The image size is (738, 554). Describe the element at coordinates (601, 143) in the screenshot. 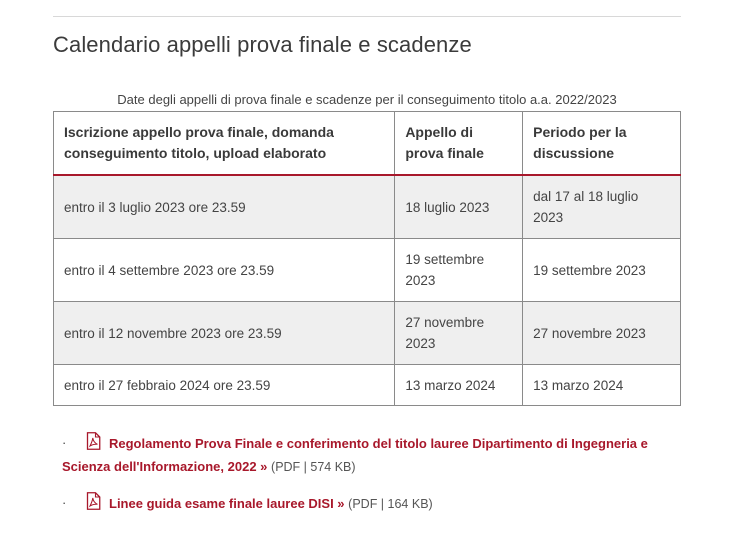

I see `column-header-discussion-period: Periodo per la discussione` at that location.